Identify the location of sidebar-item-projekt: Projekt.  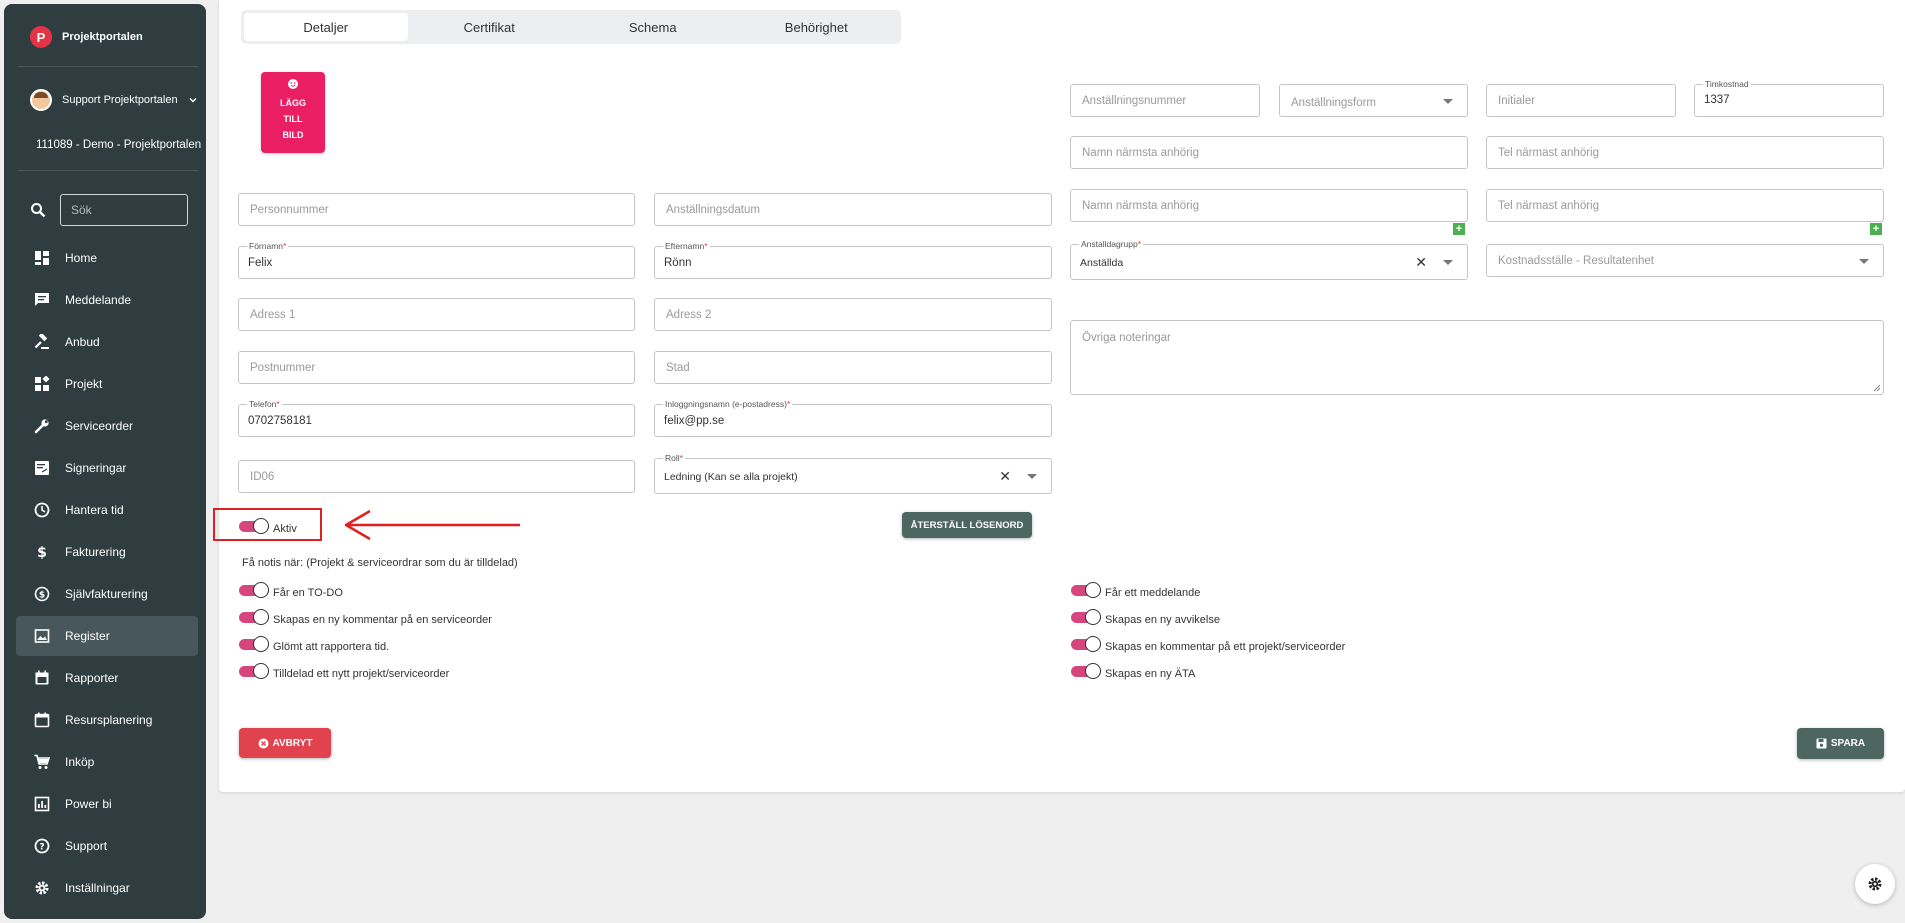
(107, 384).